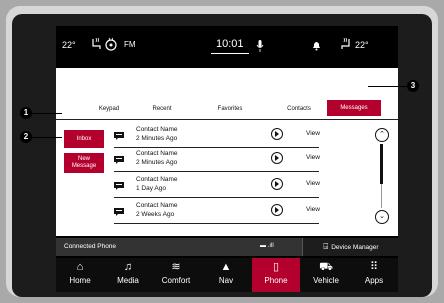 The image size is (444, 303). I want to click on new-message-button: New Message, so click(84, 163).